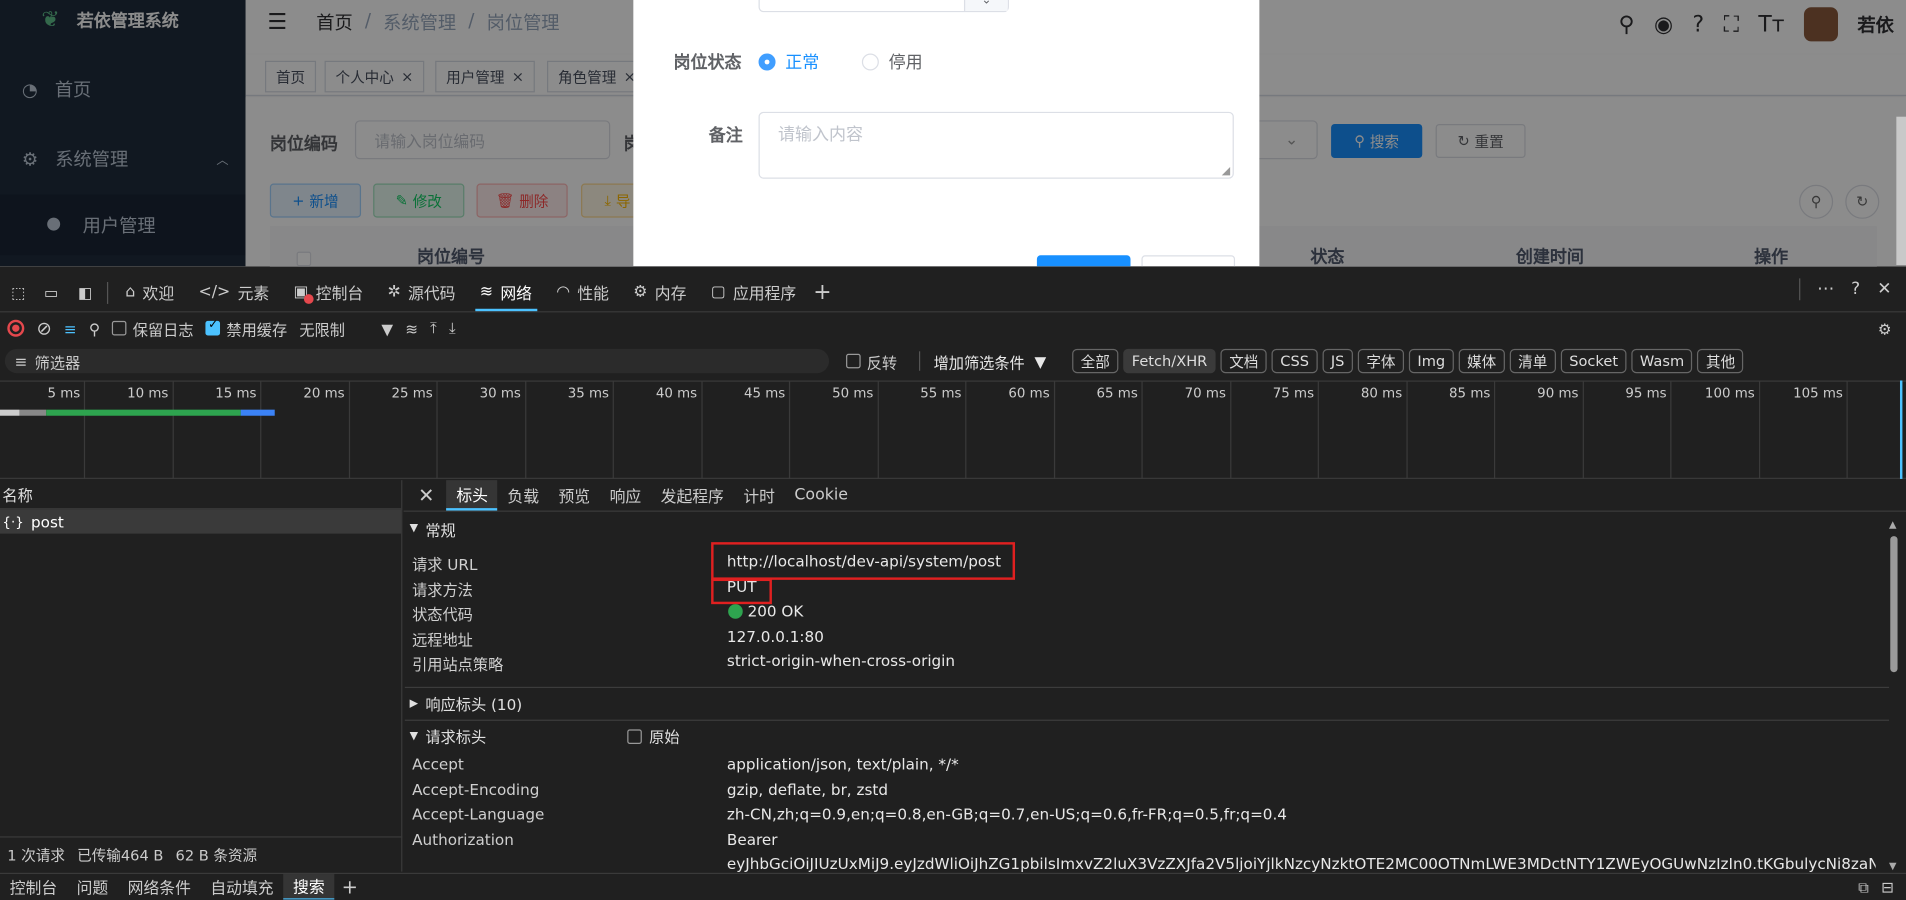 The width and height of the screenshot is (1906, 900). What do you see at coordinates (472, 495) in the screenshot?
I see `detail-tab: 标头` at bounding box center [472, 495].